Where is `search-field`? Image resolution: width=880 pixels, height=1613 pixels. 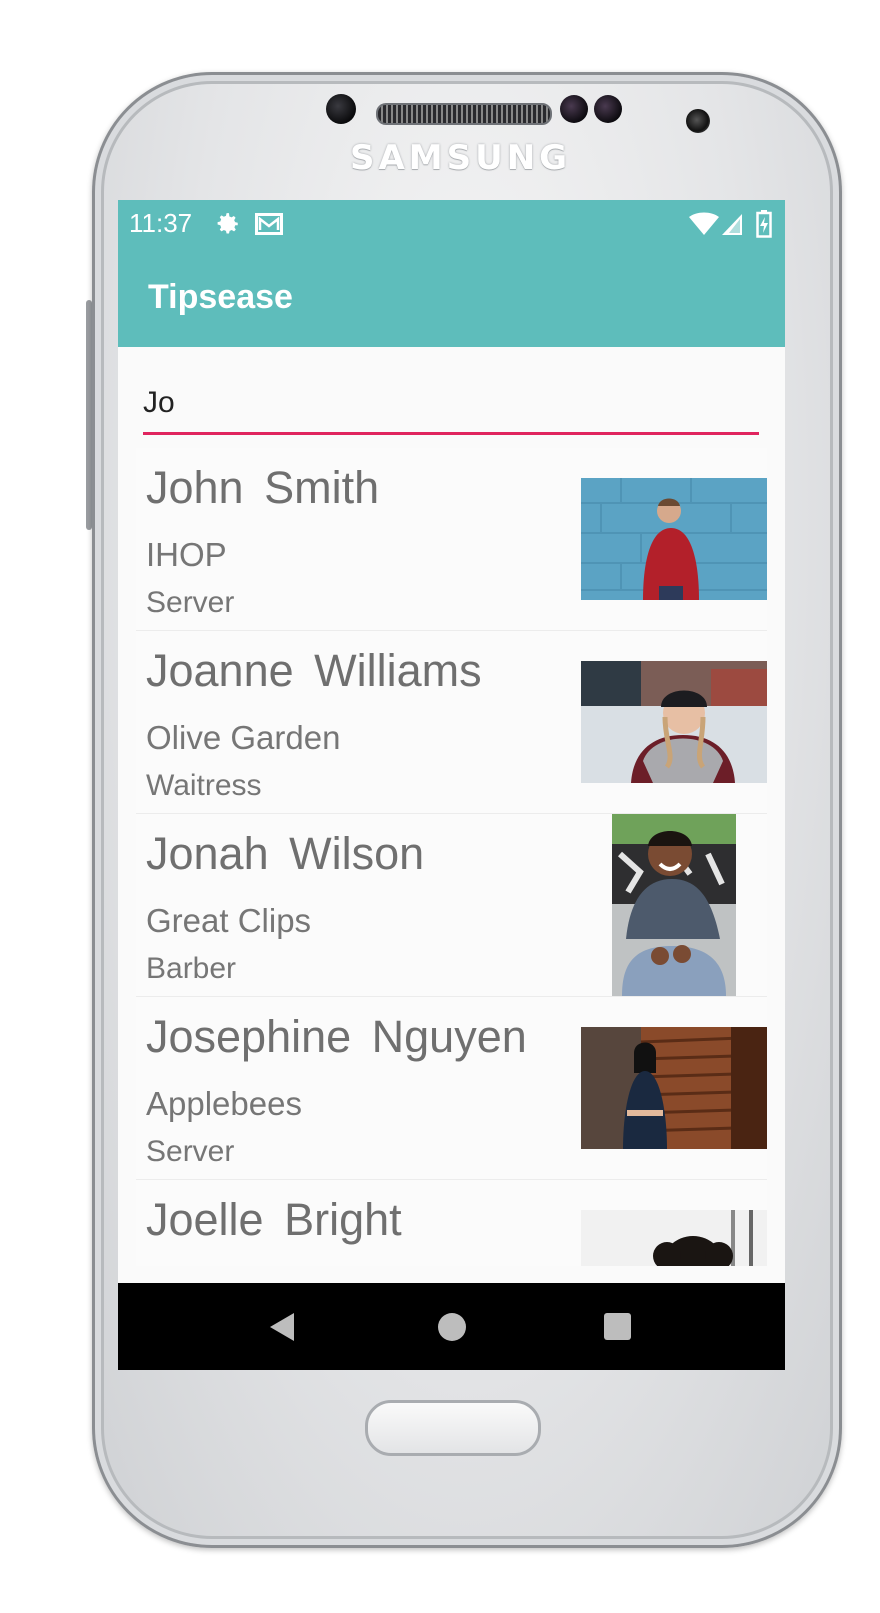
search-field is located at coordinates (451, 406).